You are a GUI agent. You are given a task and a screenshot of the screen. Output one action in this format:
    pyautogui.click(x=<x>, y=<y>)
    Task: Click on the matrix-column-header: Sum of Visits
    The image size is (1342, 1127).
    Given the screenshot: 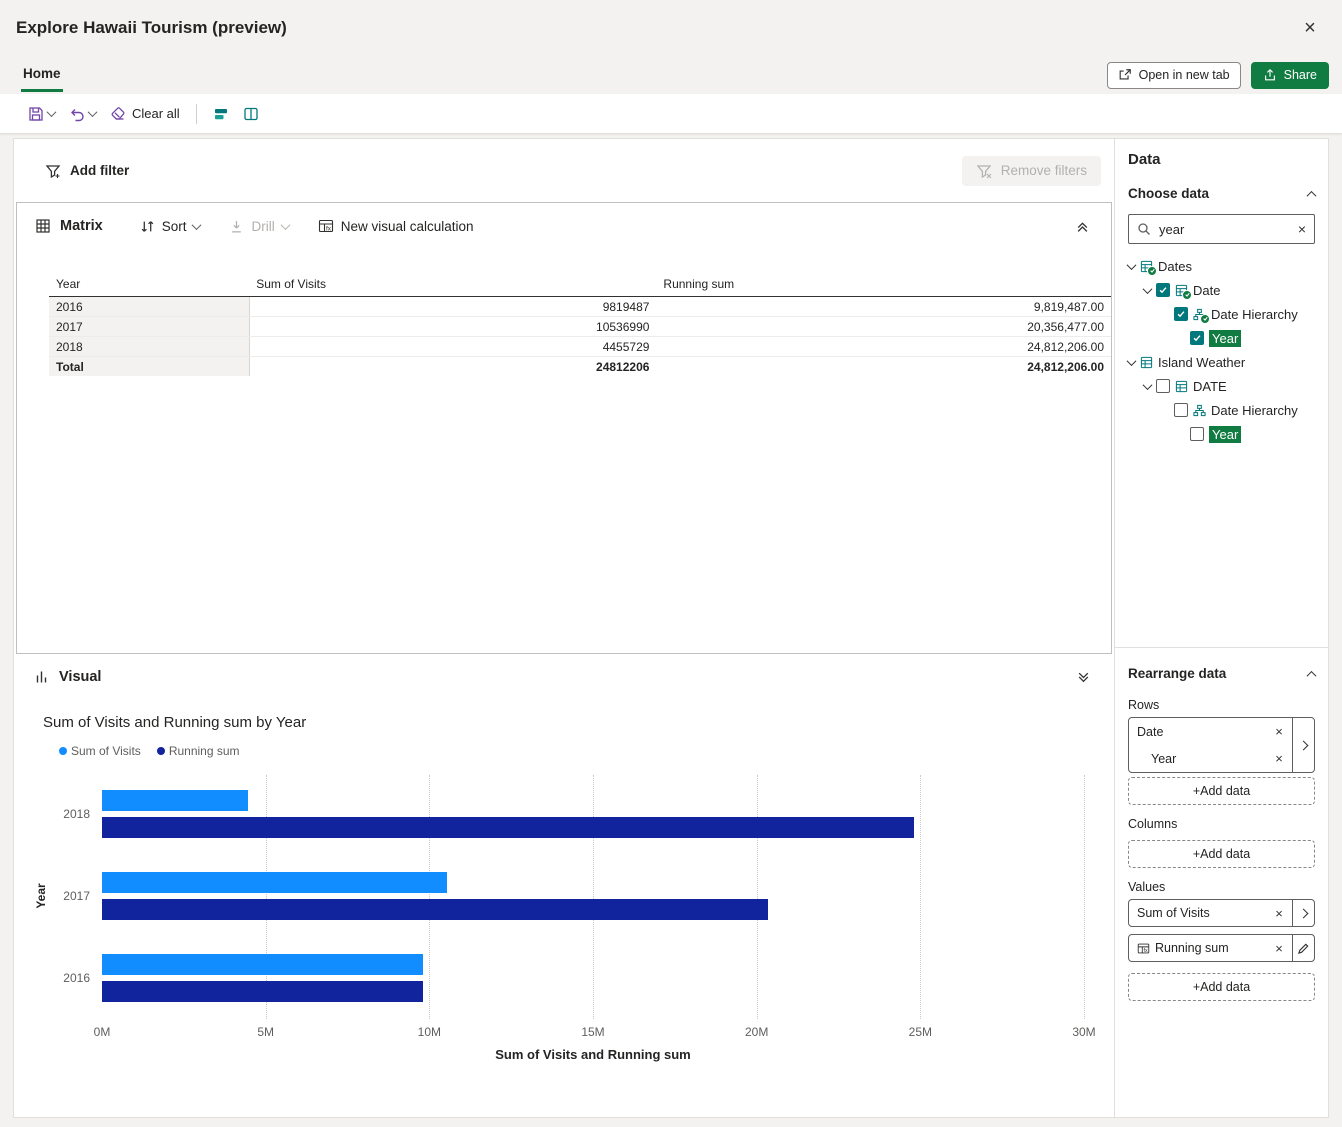 What is the action you would take?
    pyautogui.click(x=453, y=286)
    